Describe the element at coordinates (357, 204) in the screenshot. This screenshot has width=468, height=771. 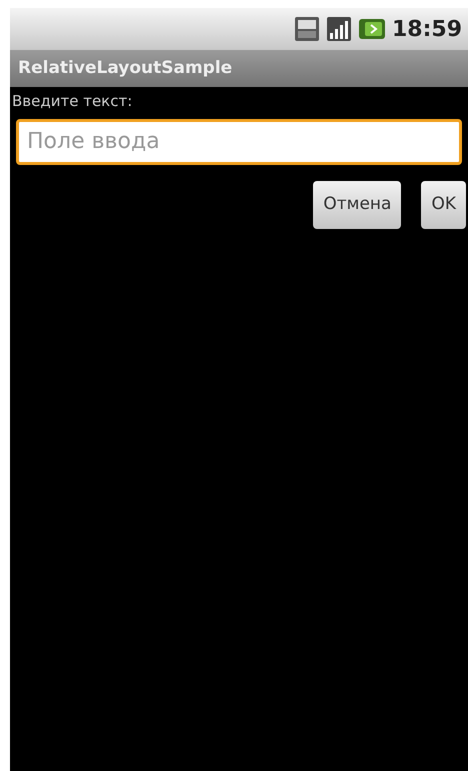
I see `dialog-button: Отмена` at that location.